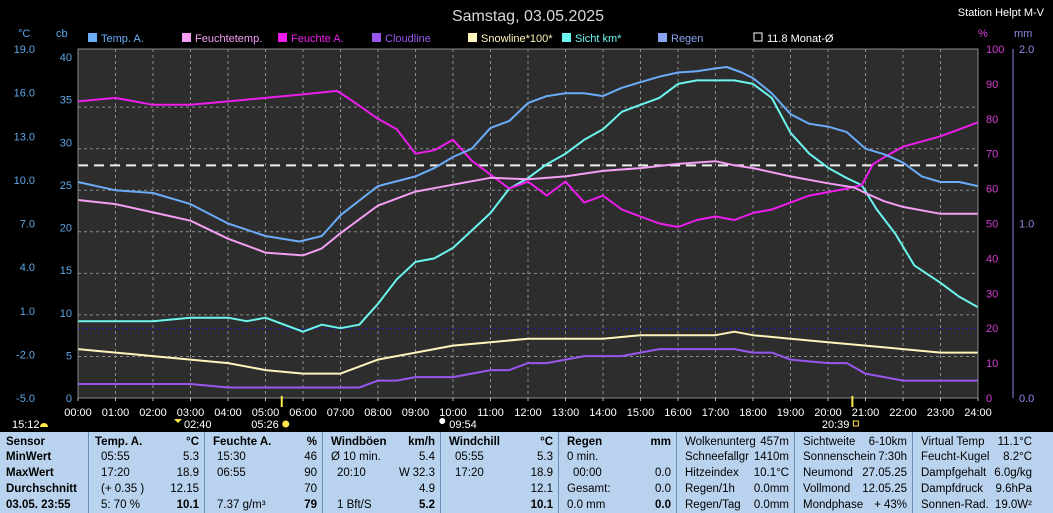 Image resolution: width=1053 pixels, height=513 pixels. Describe the element at coordinates (78, 413) in the screenshot. I see `x-tick-label: 00:00` at that location.